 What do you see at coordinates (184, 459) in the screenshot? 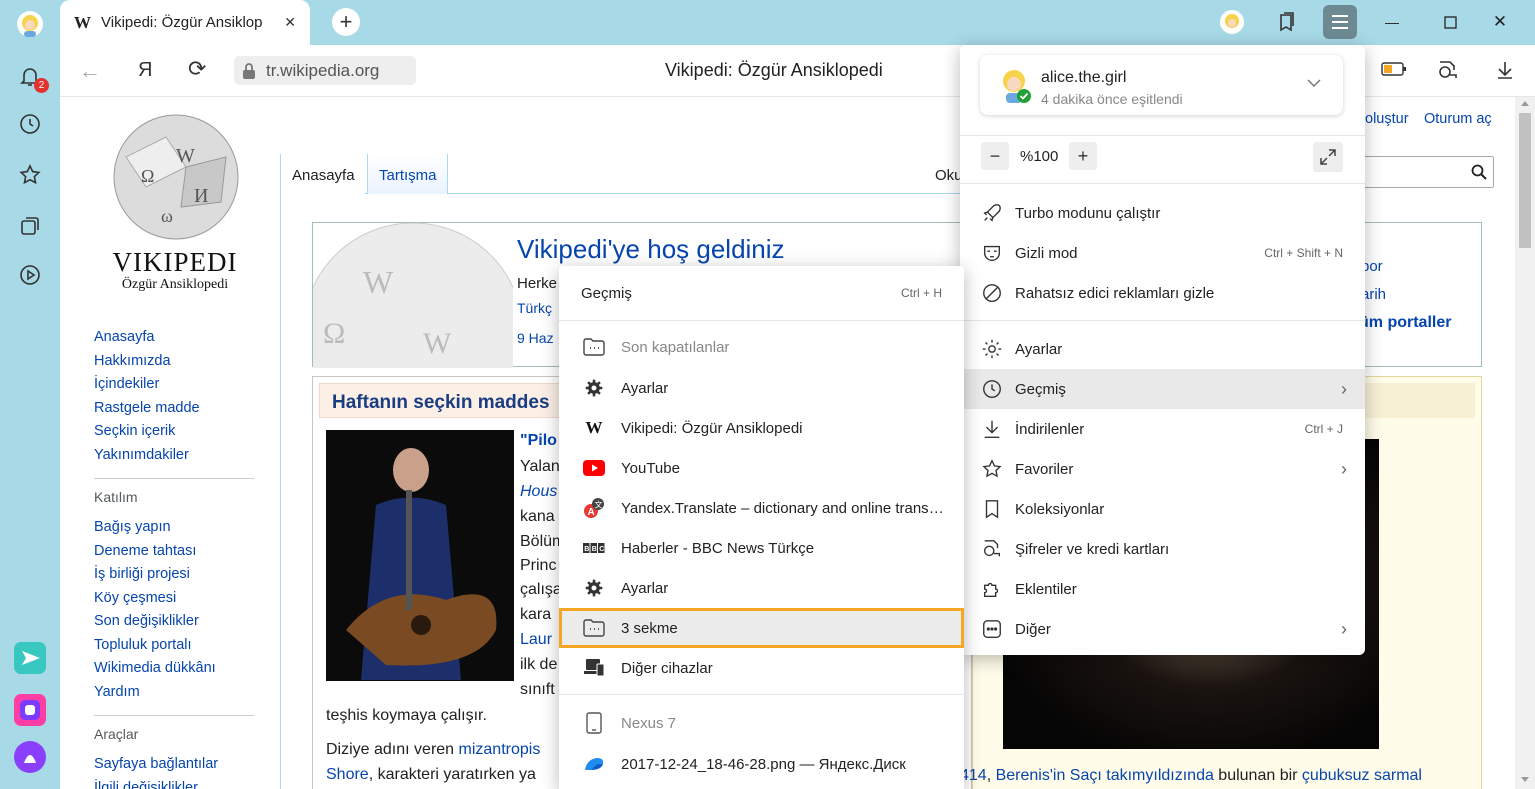
I see `nav-link: Yakınımdakiler` at bounding box center [184, 459].